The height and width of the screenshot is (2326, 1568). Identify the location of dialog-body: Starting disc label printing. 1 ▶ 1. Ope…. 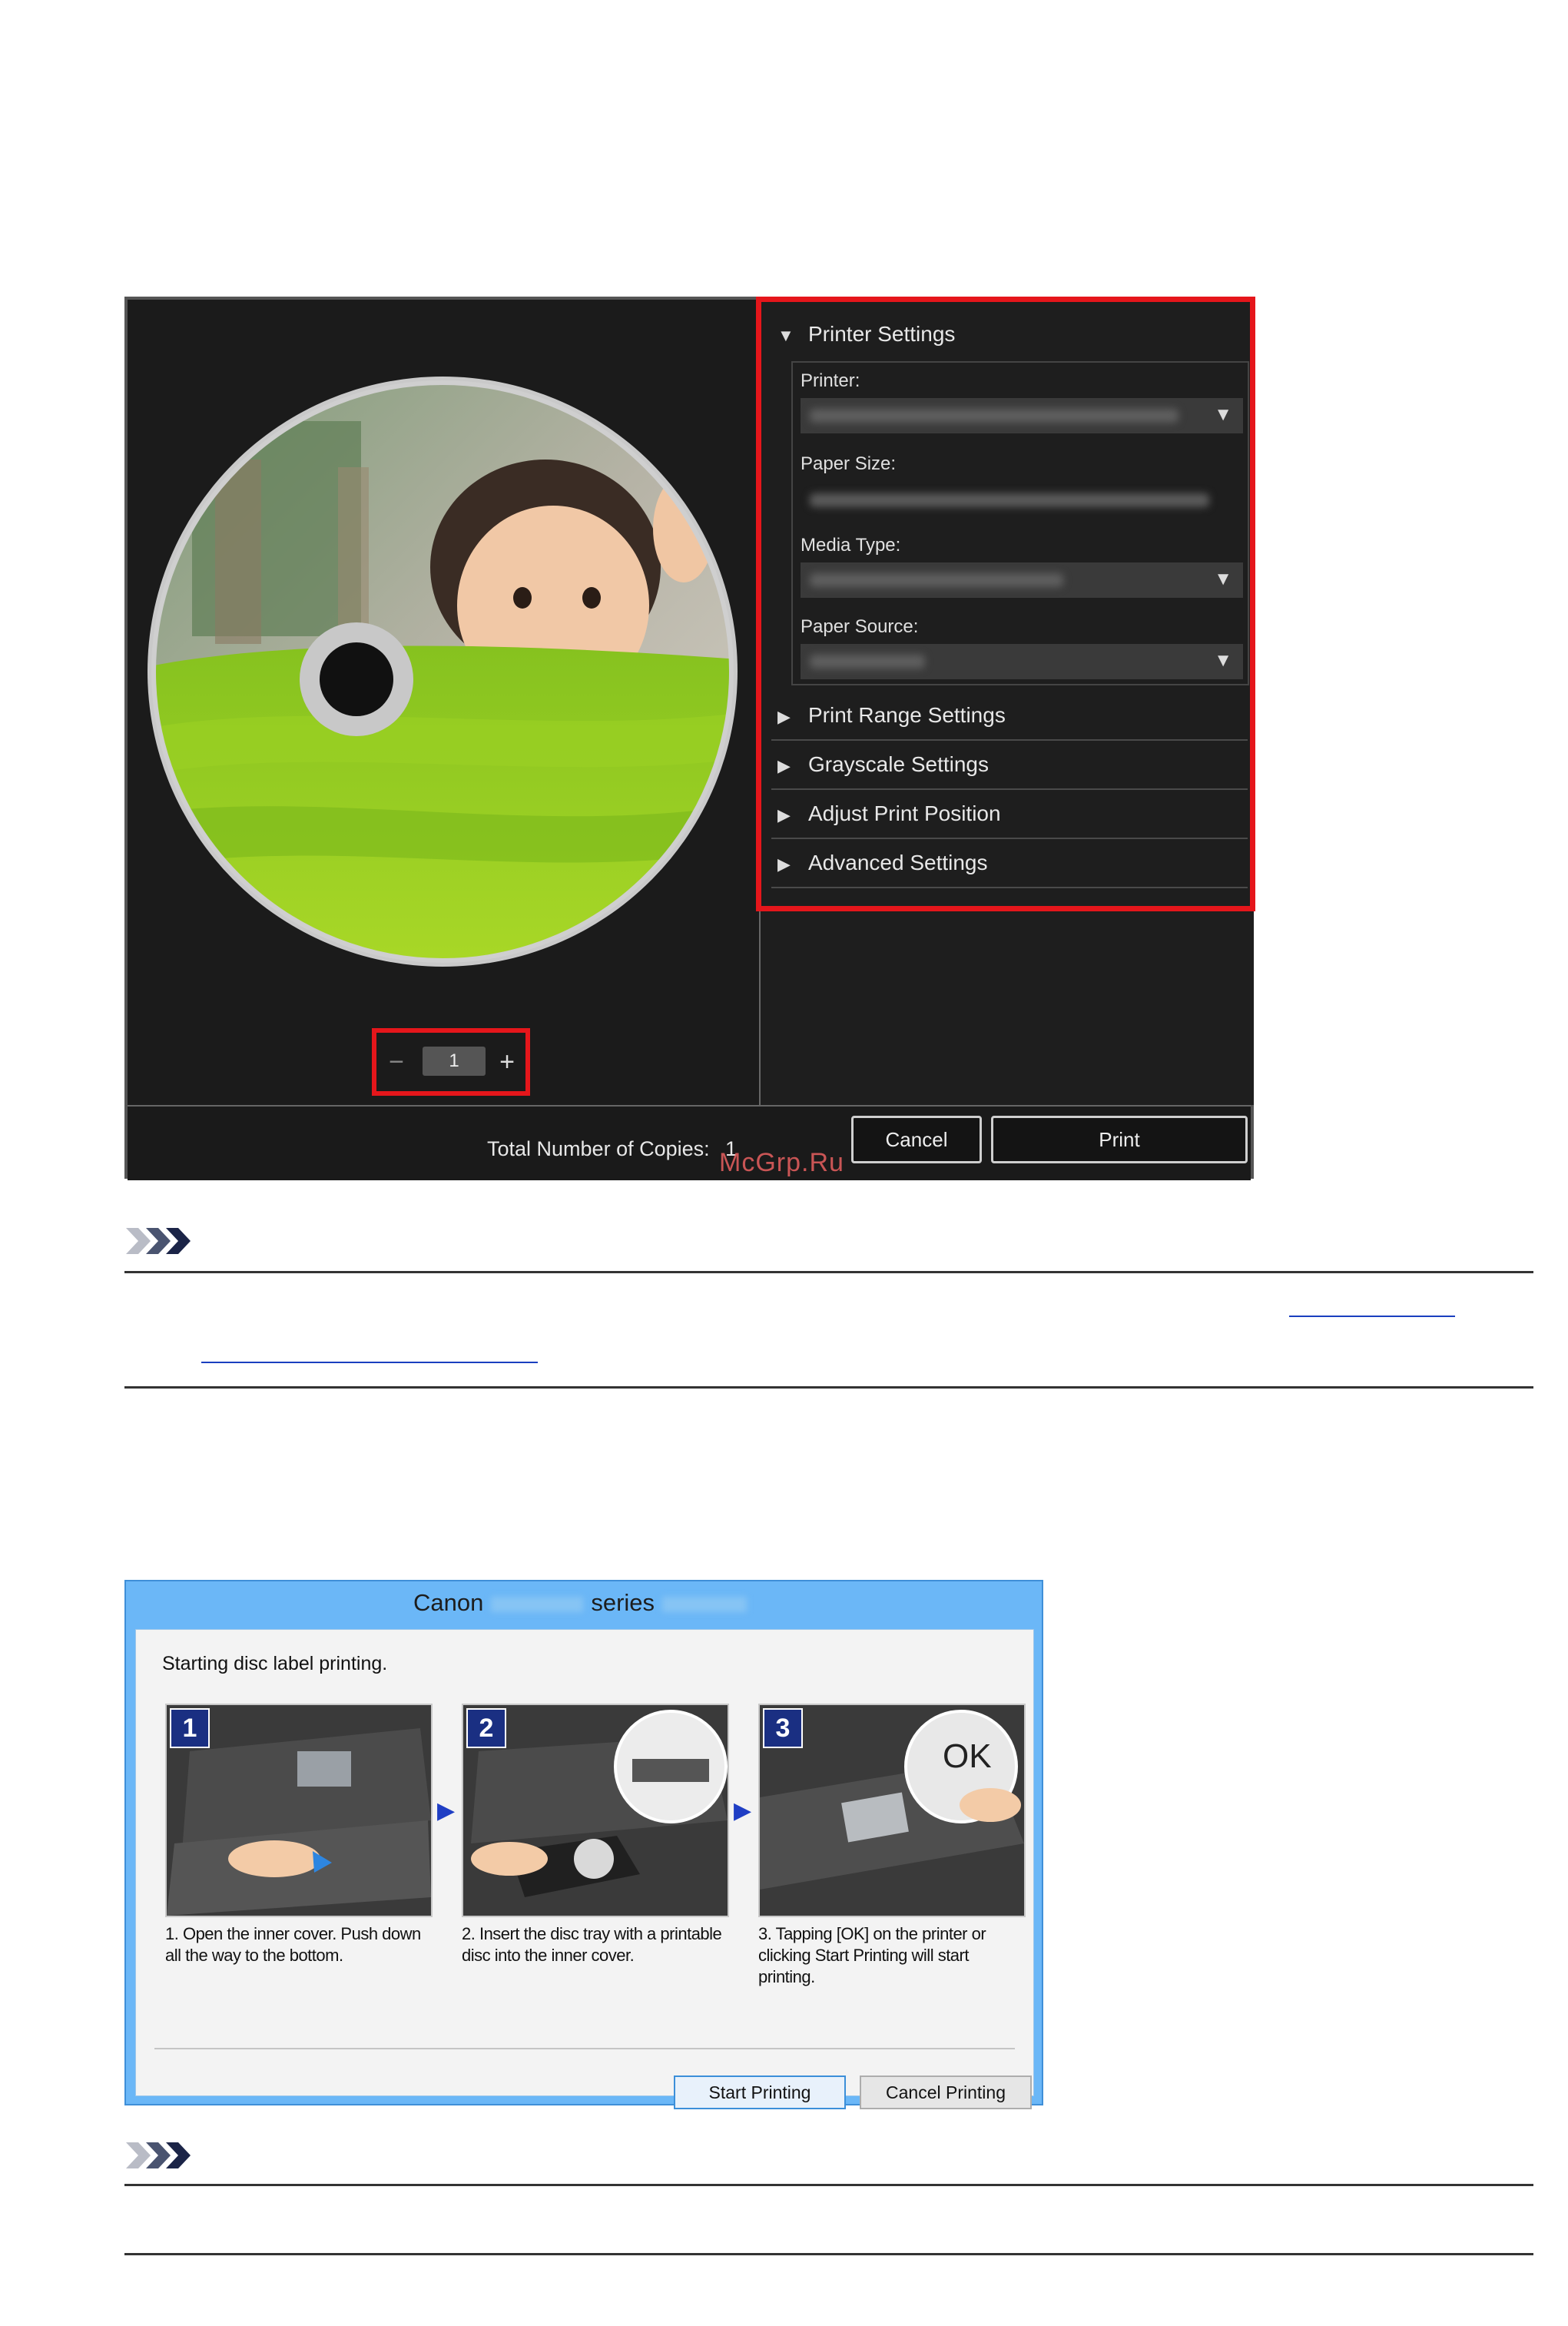
(584, 1869).